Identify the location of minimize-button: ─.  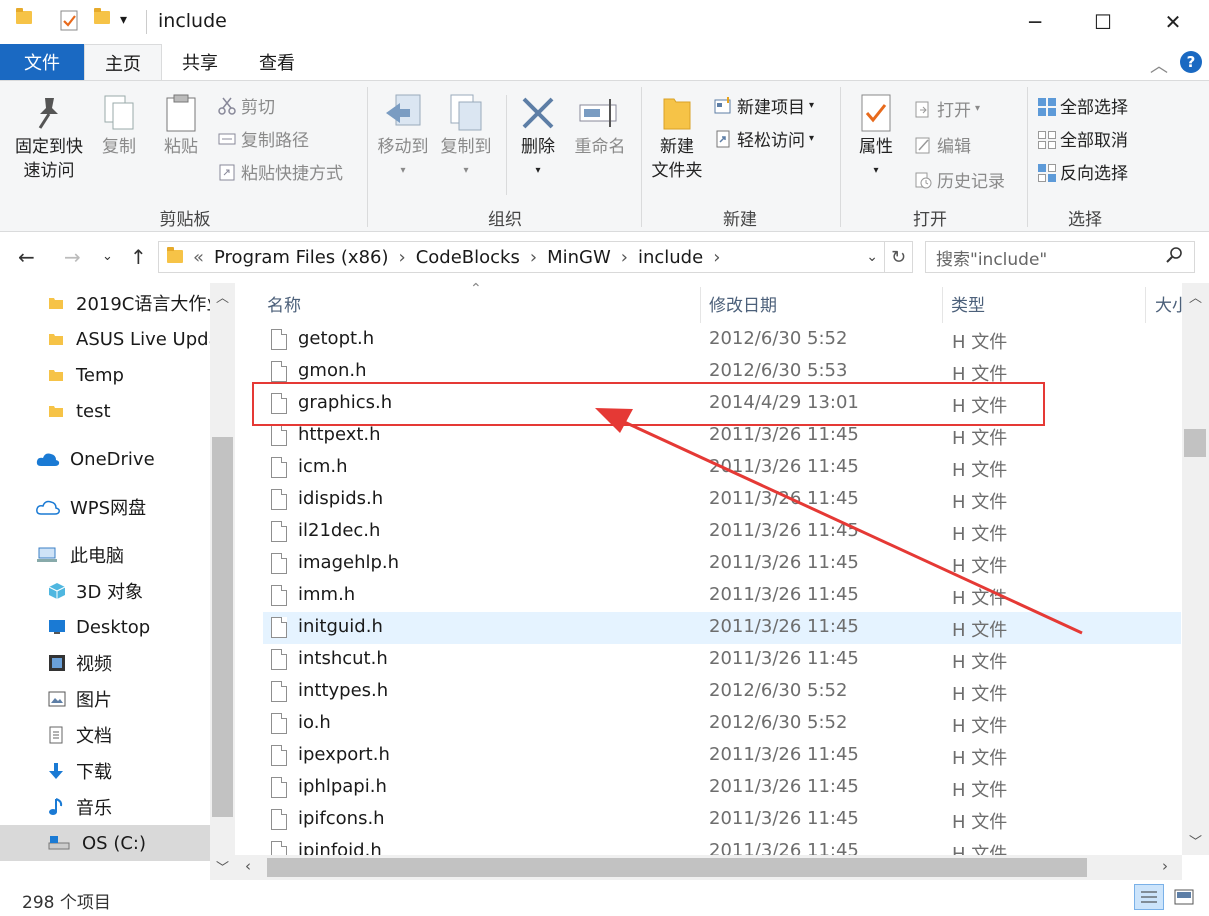
(1035, 22).